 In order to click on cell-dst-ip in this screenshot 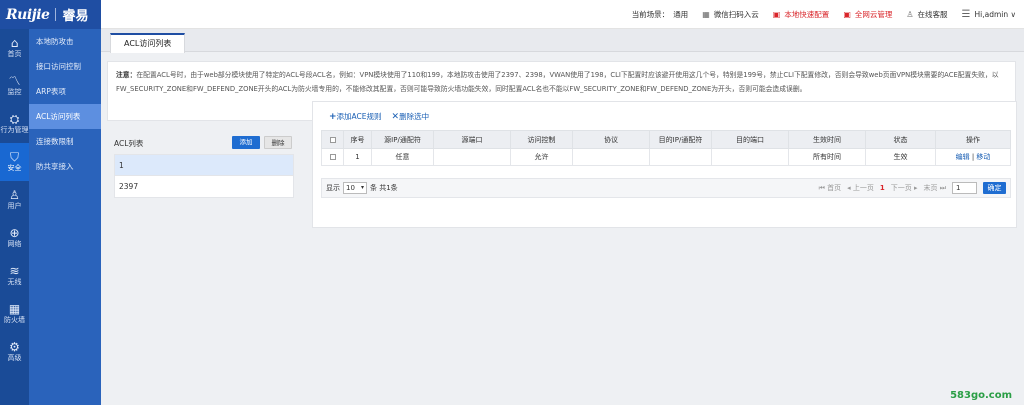, I will do `click(680, 157)`.